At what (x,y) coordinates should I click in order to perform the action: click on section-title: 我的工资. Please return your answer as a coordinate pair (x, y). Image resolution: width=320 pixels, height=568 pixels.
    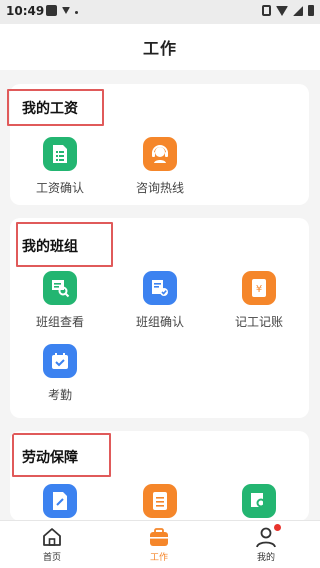
    Looking at the image, I should click on (50, 109).